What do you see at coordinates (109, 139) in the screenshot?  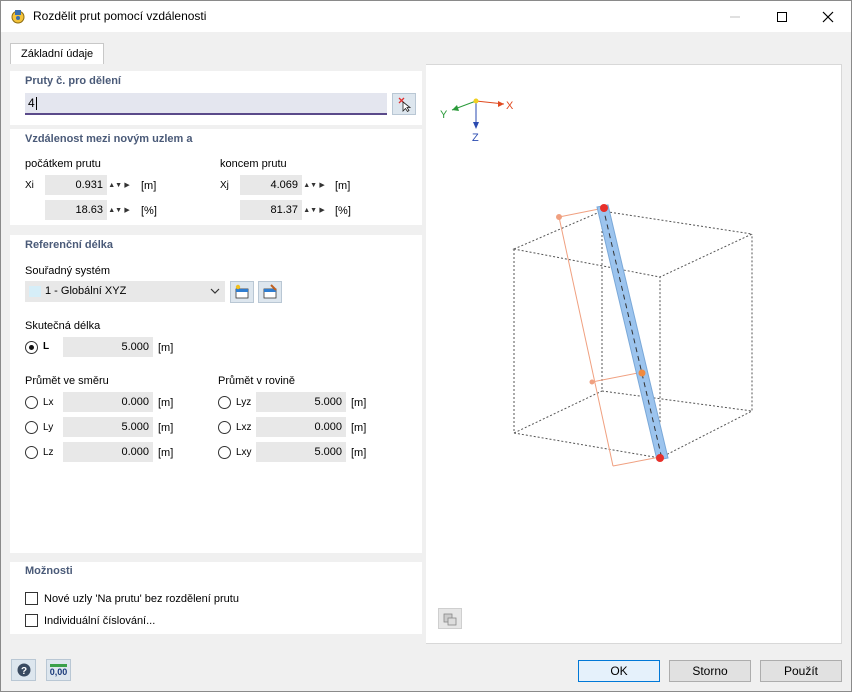 I see `distance-title: Vzdálenost mezi novým uzlem a` at bounding box center [109, 139].